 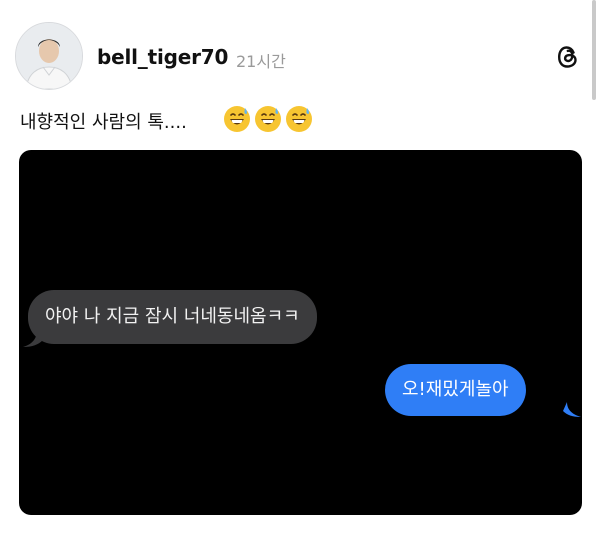 I want to click on outgoing-message-text: 오!재밌게놀아, so click(x=455, y=389).